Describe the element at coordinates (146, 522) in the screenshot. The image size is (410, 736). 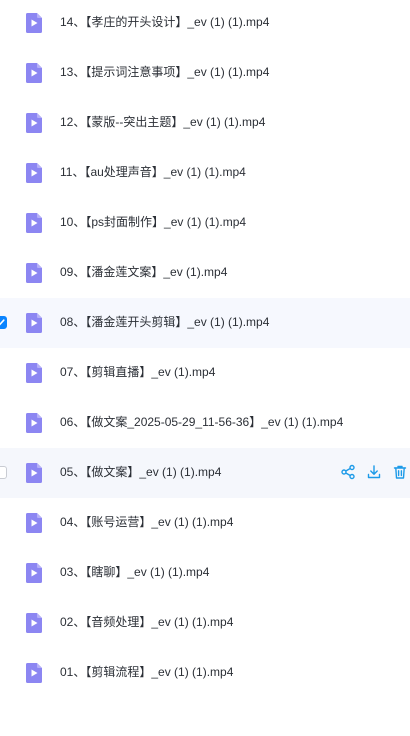
I see `file-name: 04、【账号运营】_ev (1) (1).mp4` at that location.